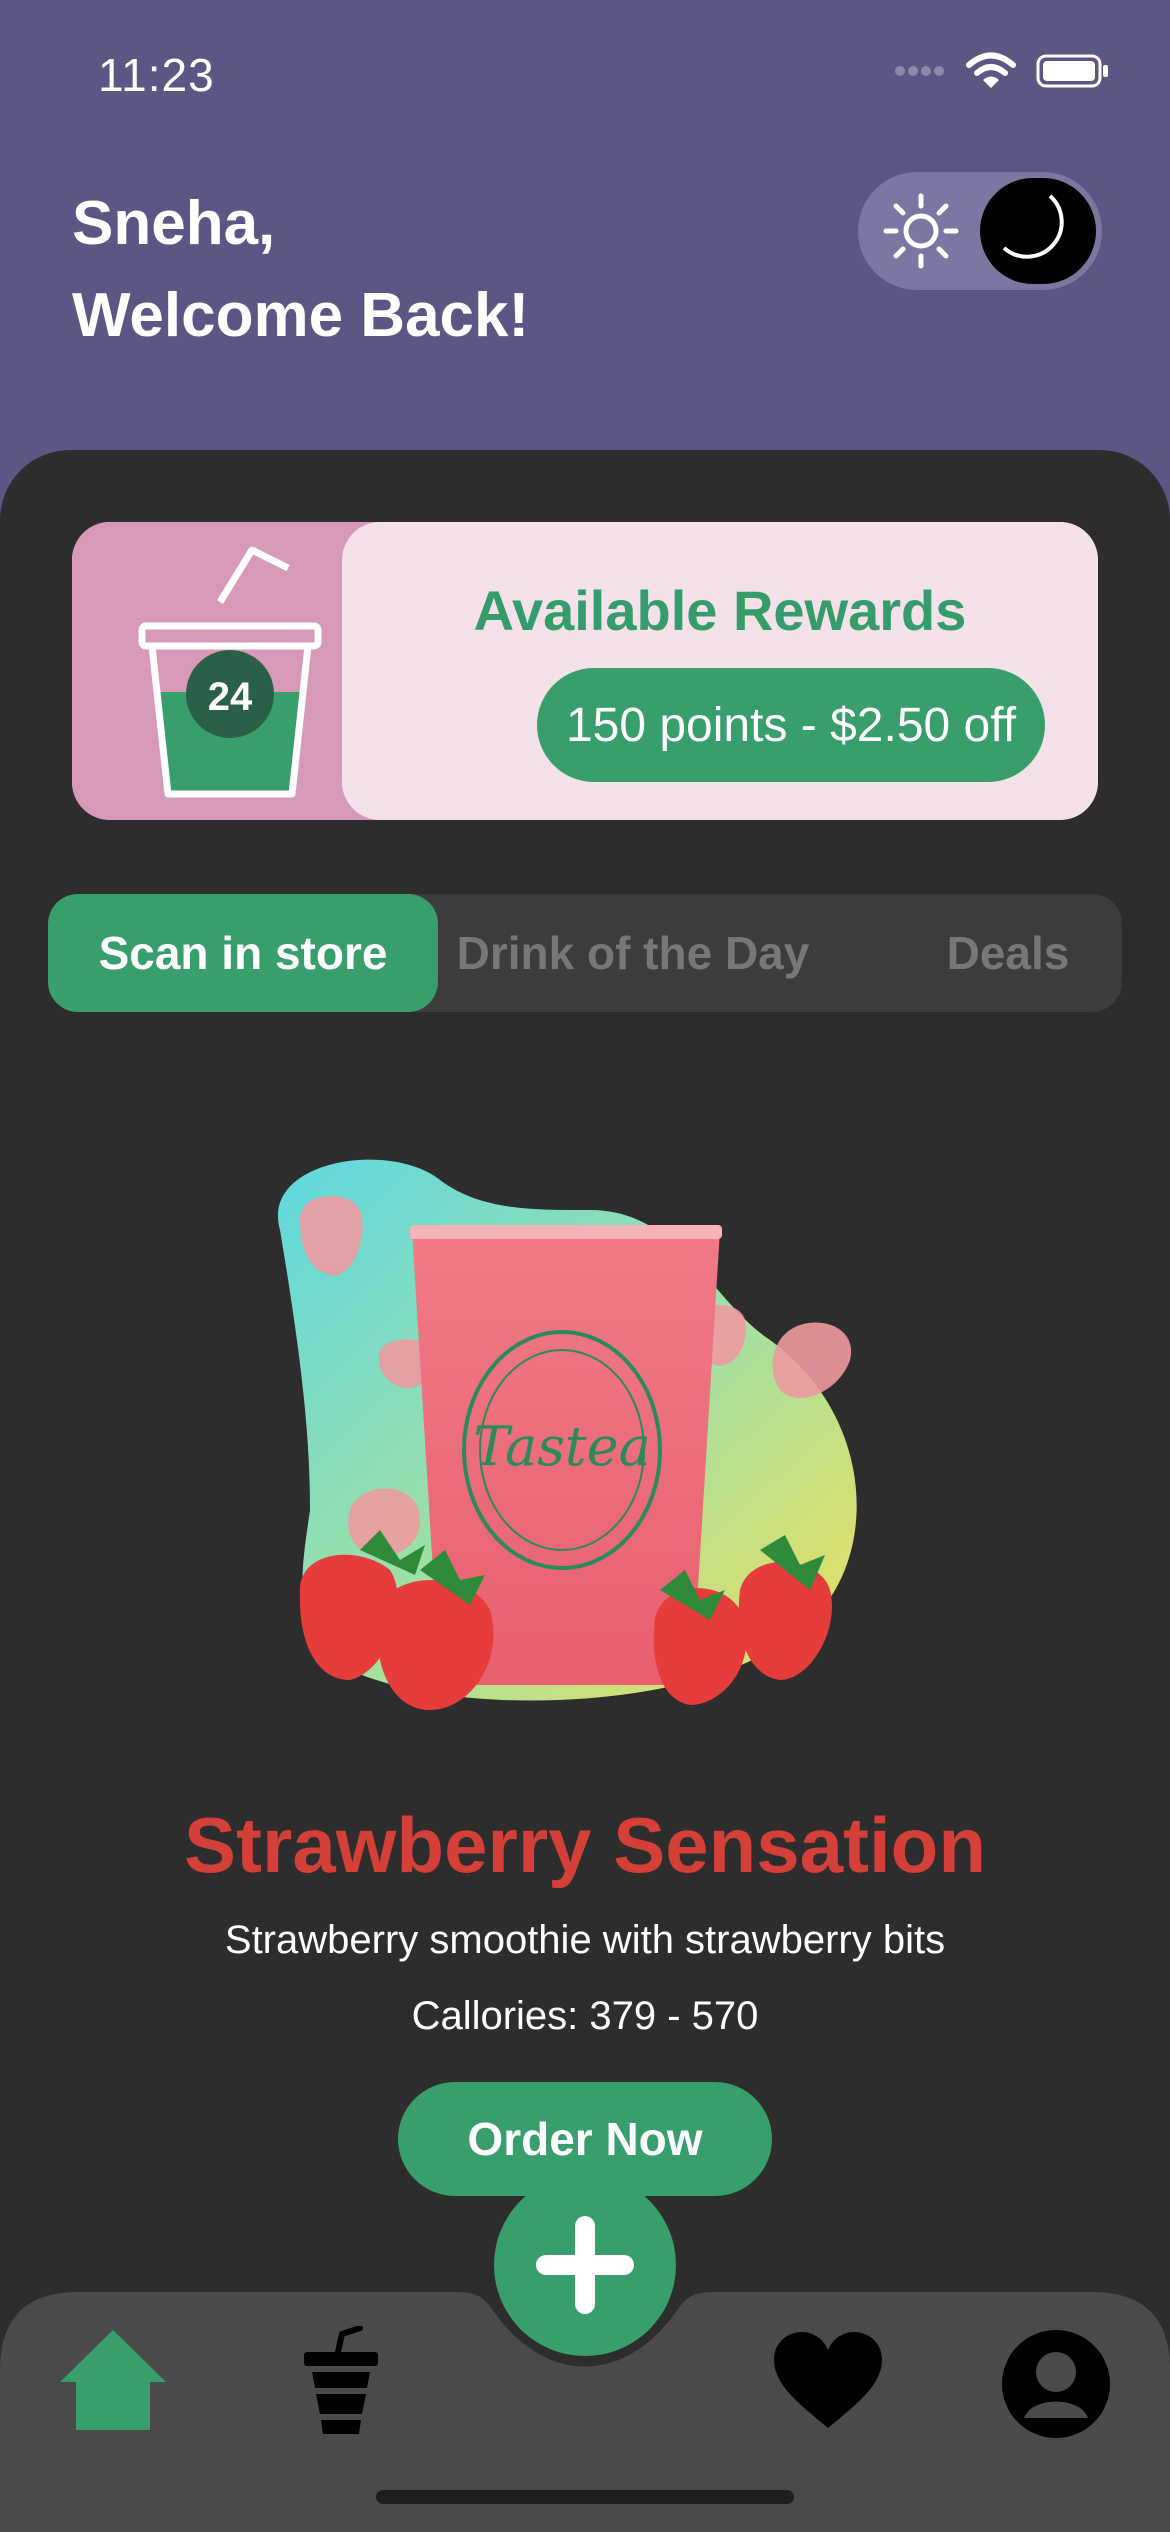 This screenshot has width=1170, height=2532. I want to click on tab-drink-of-the-day: Drink of the Day, so click(633, 953).